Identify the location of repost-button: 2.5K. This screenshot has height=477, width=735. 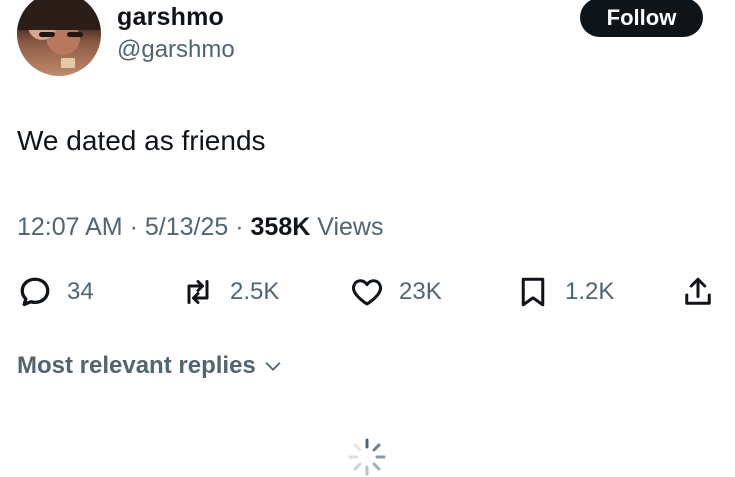
(229, 292).